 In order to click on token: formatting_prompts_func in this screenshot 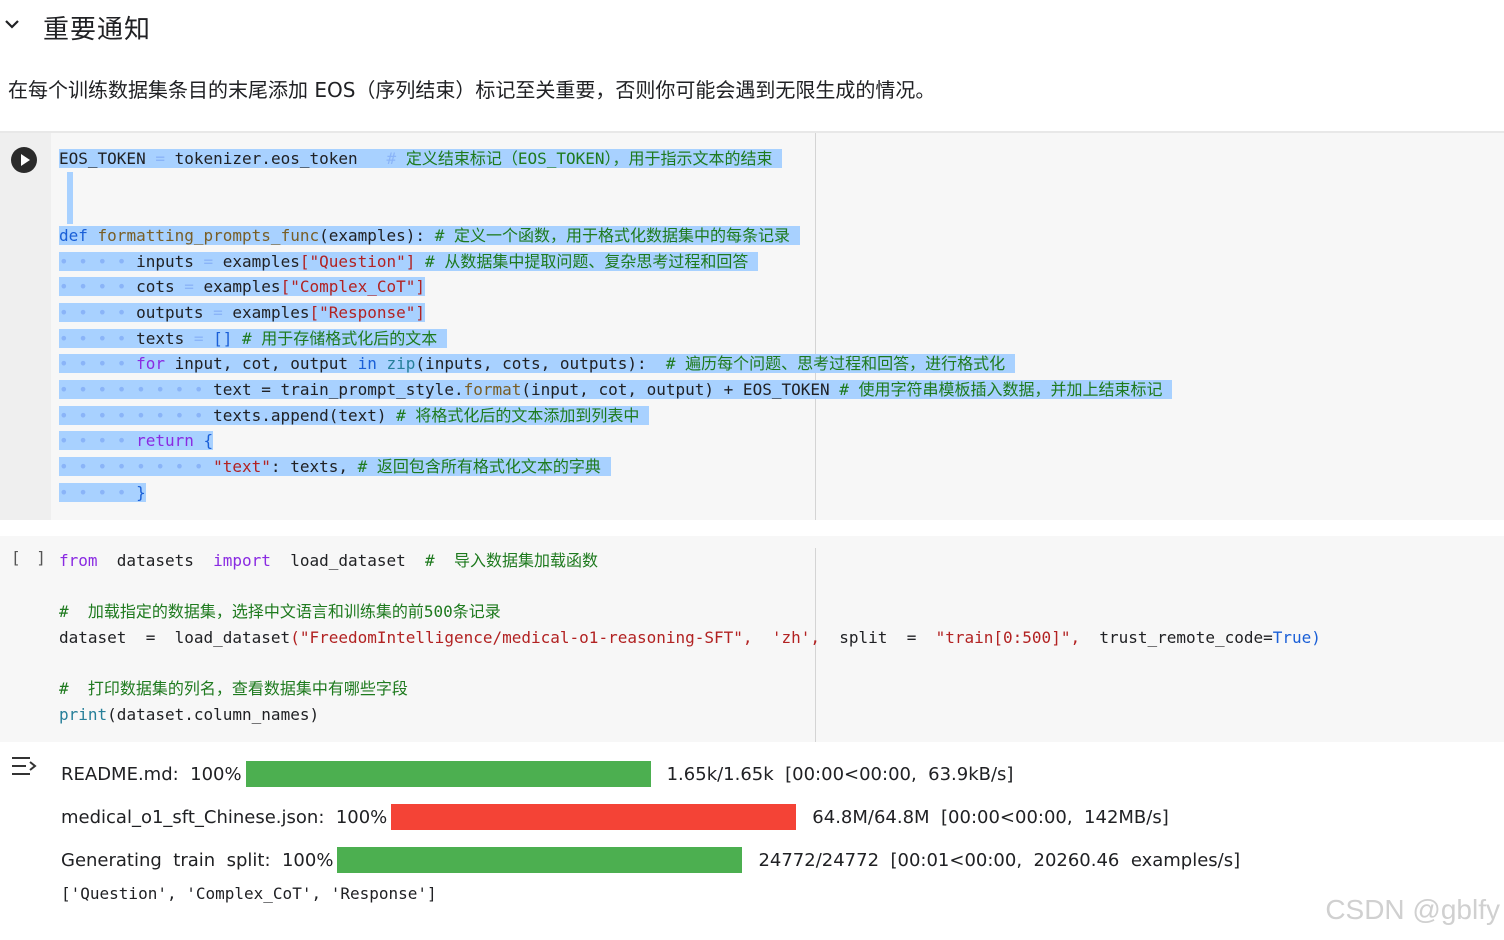, I will do `click(203, 235)`.